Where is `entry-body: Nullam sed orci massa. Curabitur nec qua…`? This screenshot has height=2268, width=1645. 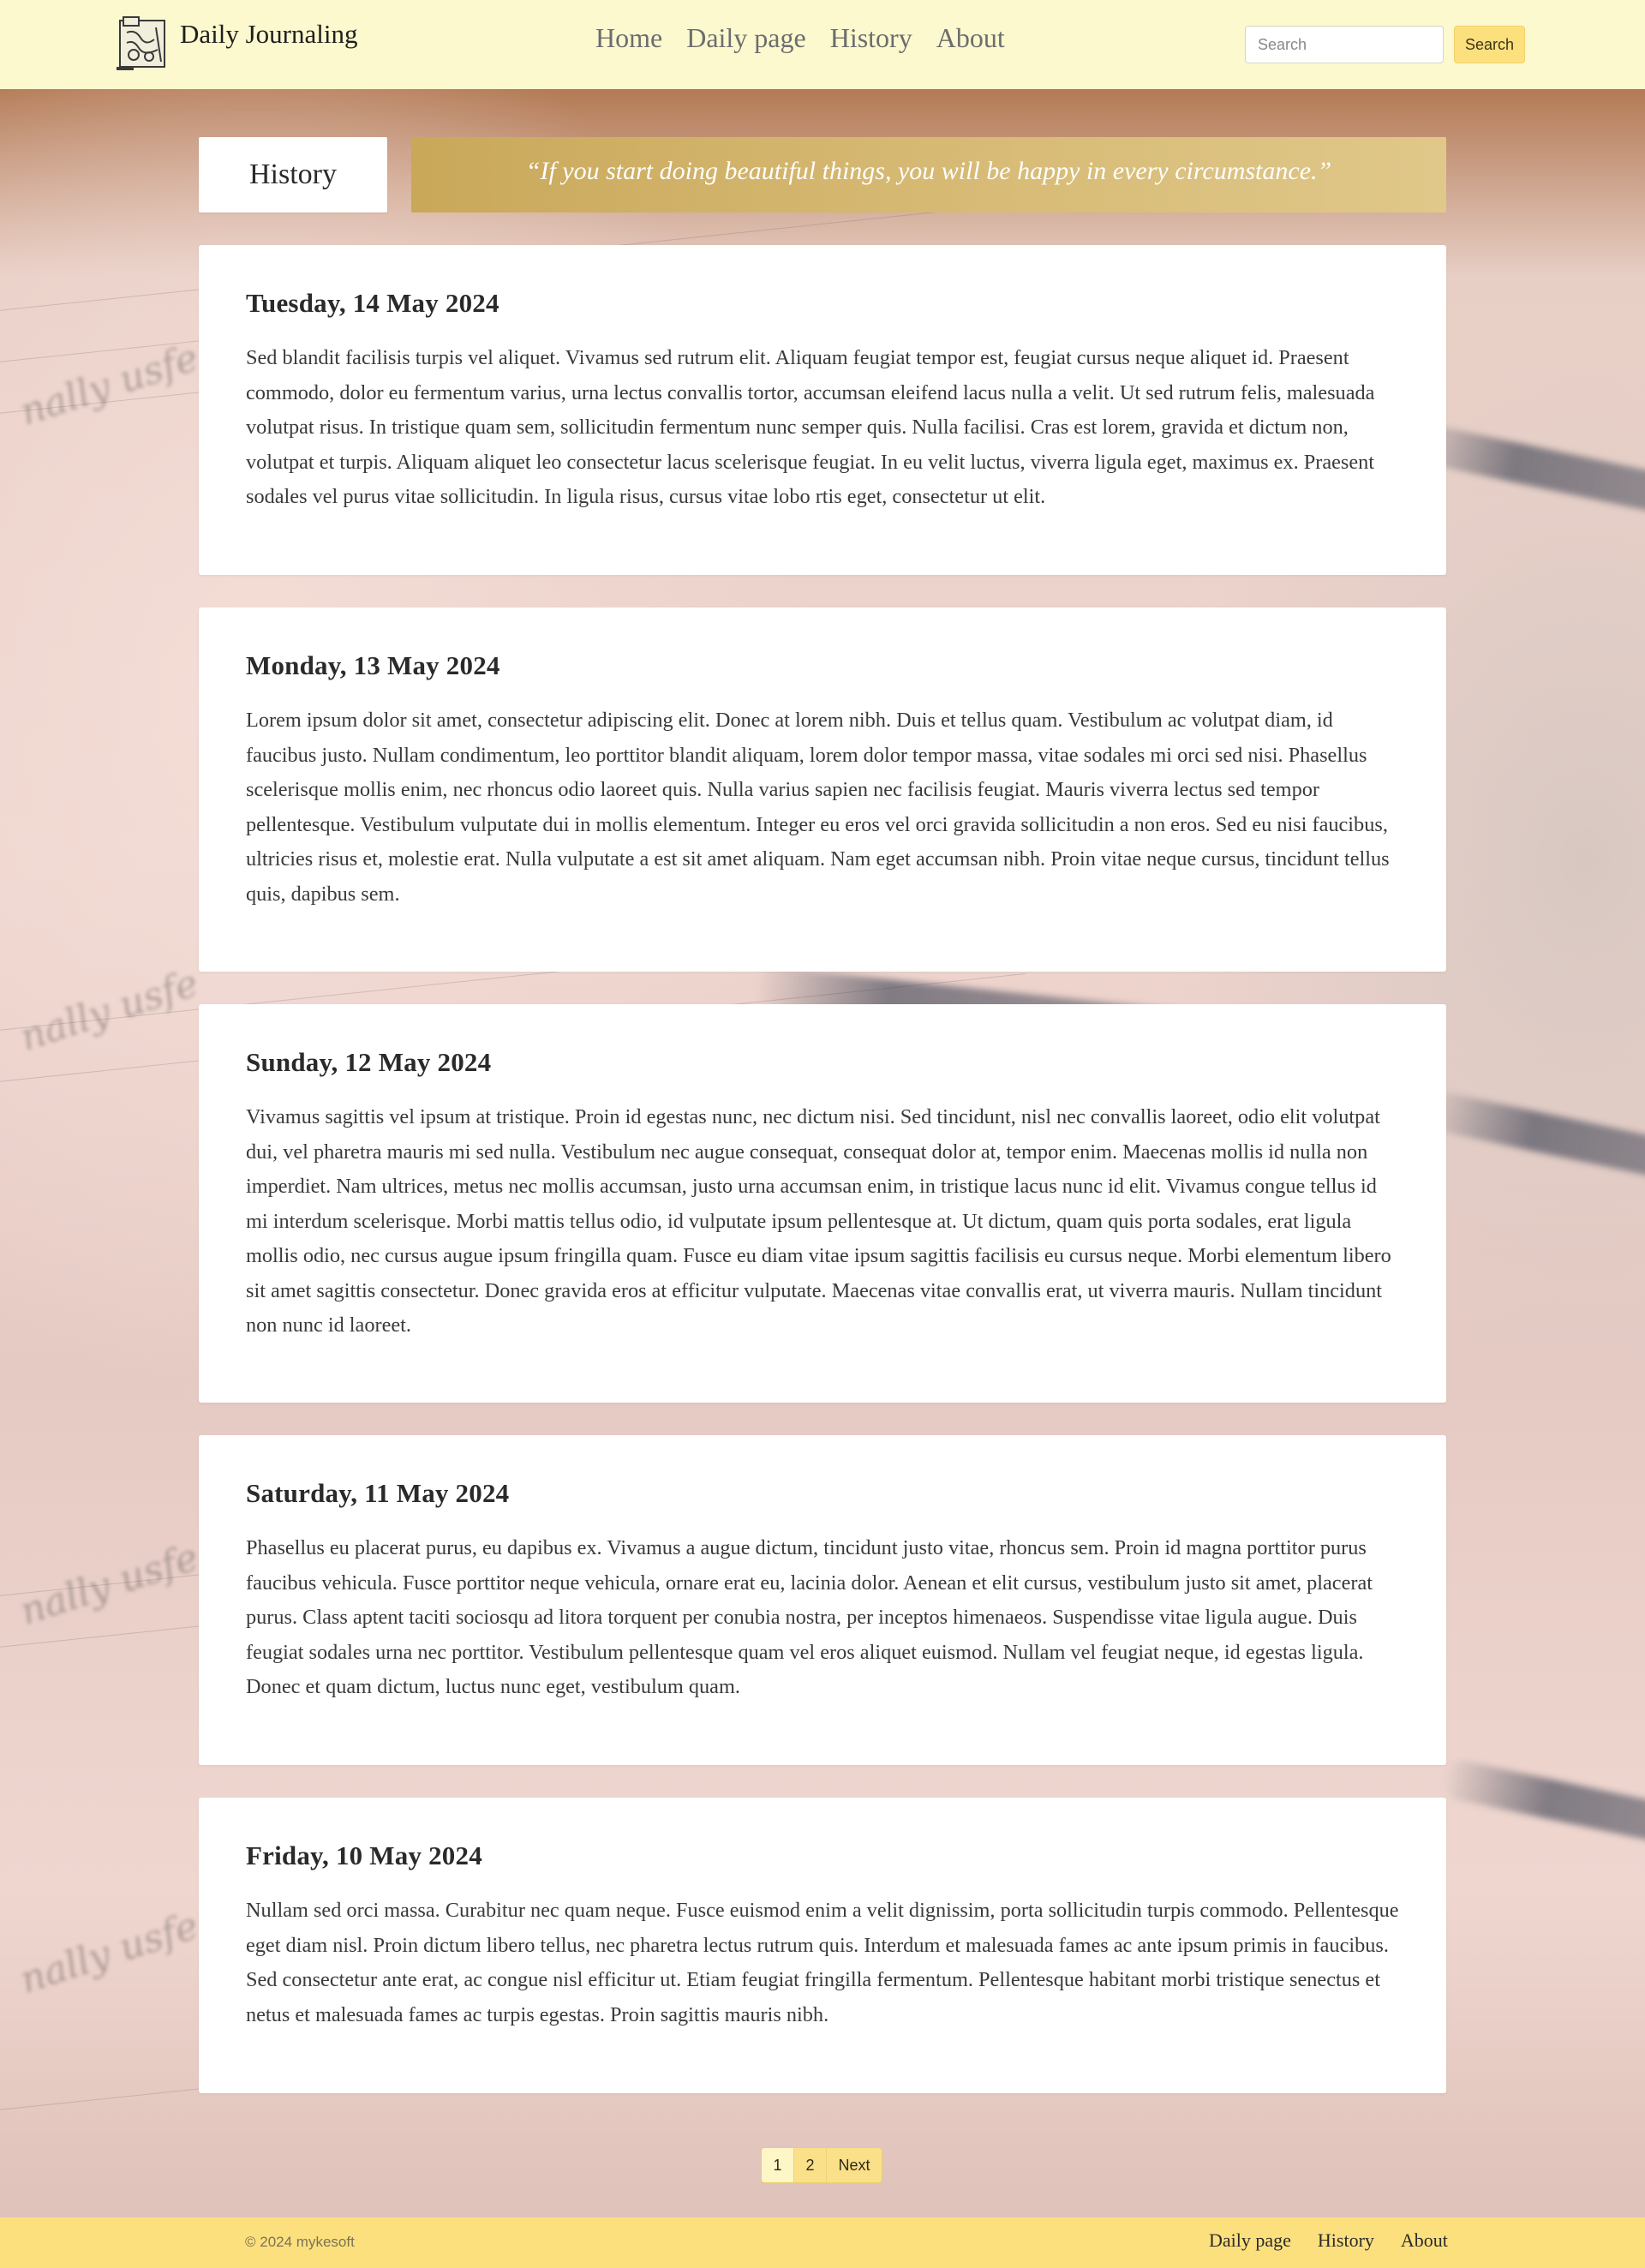
entry-body: Nullam sed orci massa. Curabitur nec qua… is located at coordinates (822, 1962).